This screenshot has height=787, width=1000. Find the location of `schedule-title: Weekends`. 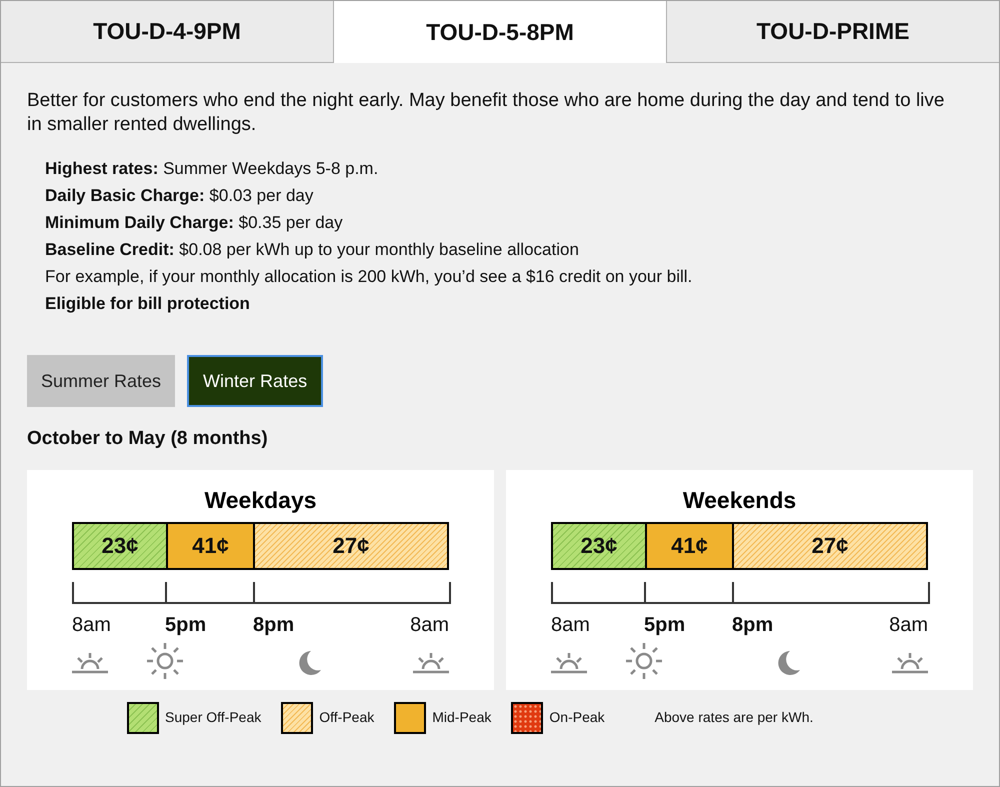

schedule-title: Weekends is located at coordinates (739, 500).